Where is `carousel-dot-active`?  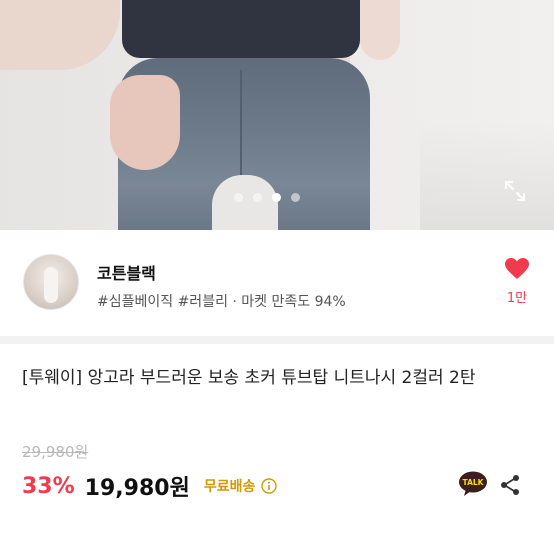 carousel-dot-active is located at coordinates (276, 197).